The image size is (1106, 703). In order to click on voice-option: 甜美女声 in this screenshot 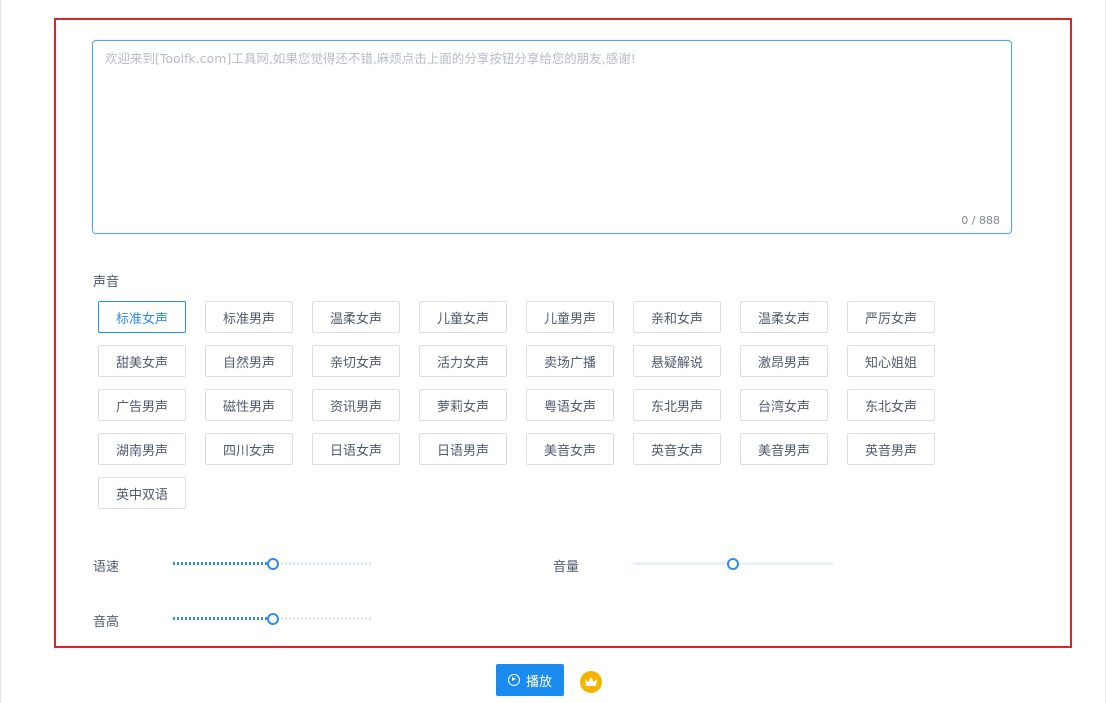, I will do `click(142, 361)`.